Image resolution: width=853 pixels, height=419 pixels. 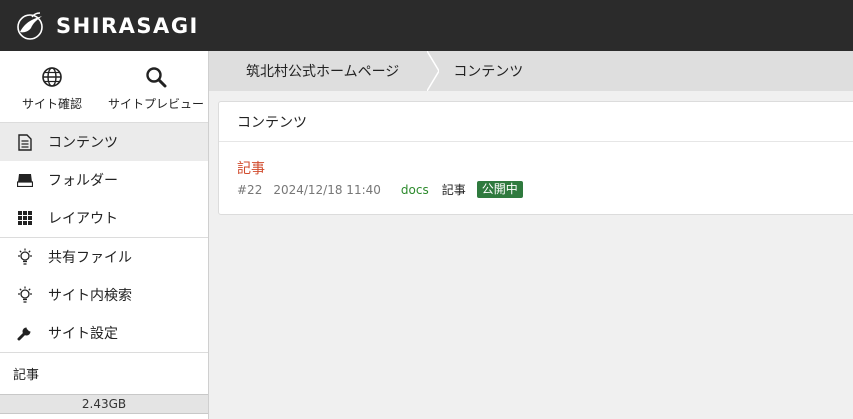 I want to click on document-icon, so click(x=25, y=142).